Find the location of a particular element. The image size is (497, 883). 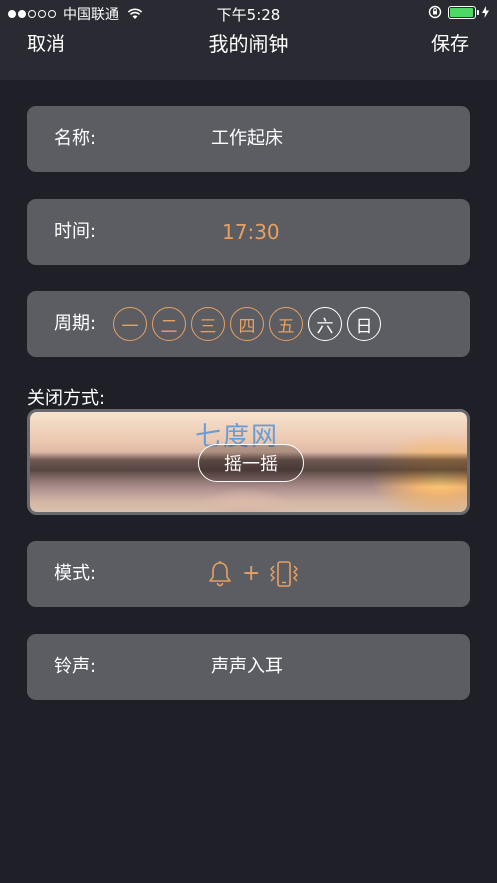

ringtone-row: 铃声: 声声入耳 is located at coordinates (248, 667).